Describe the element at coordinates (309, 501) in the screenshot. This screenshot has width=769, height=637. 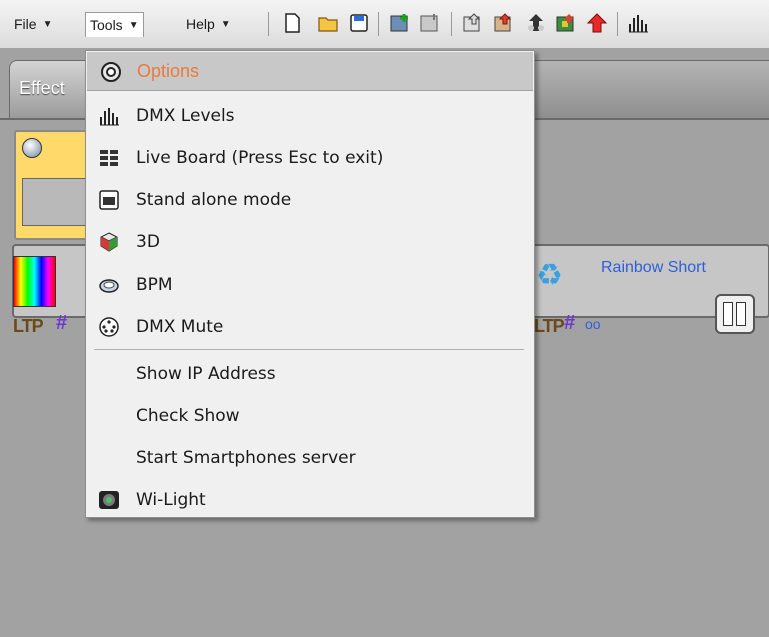
I see `menu-item-wi-light: Wi-Light` at that location.